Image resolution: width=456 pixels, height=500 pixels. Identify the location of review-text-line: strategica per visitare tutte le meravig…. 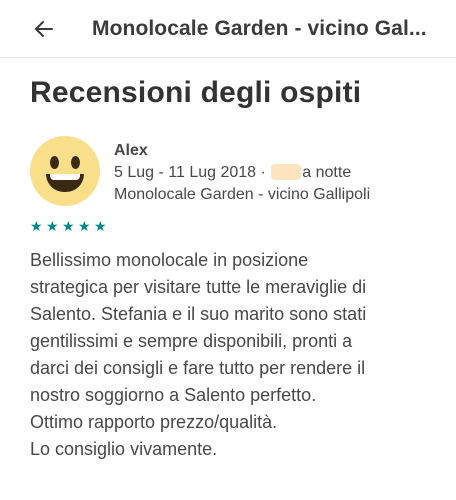
(198, 287).